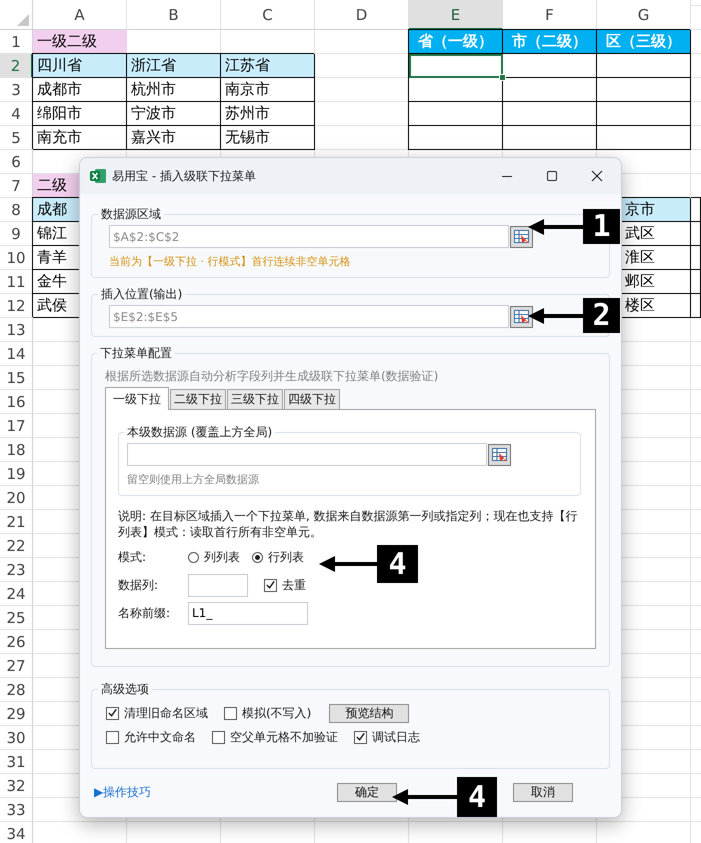 The image size is (701, 843). What do you see at coordinates (200, 432) in the screenshot?
I see `group-title: 本级数据源 (覆盖上方全局)` at bounding box center [200, 432].